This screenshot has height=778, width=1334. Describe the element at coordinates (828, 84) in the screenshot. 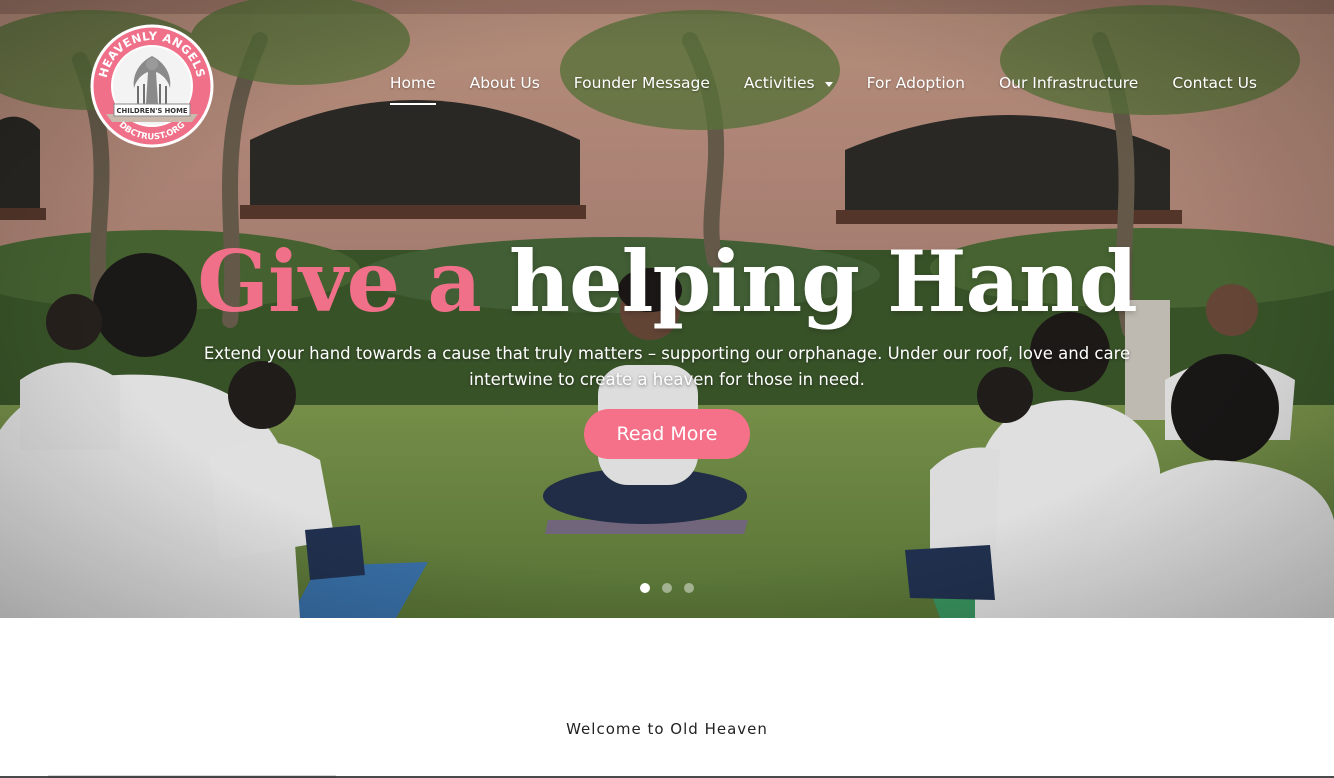

I see `chevron-down-icon` at that location.